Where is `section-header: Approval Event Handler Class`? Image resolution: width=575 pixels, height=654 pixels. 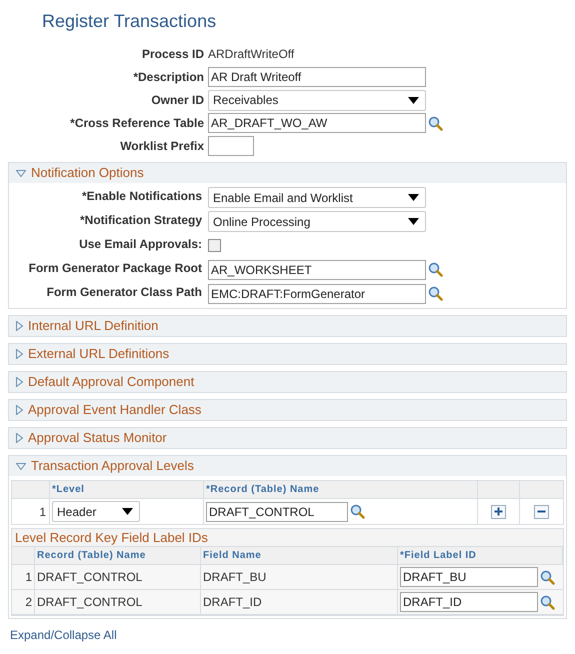 section-header: Approval Event Handler Class is located at coordinates (287, 410).